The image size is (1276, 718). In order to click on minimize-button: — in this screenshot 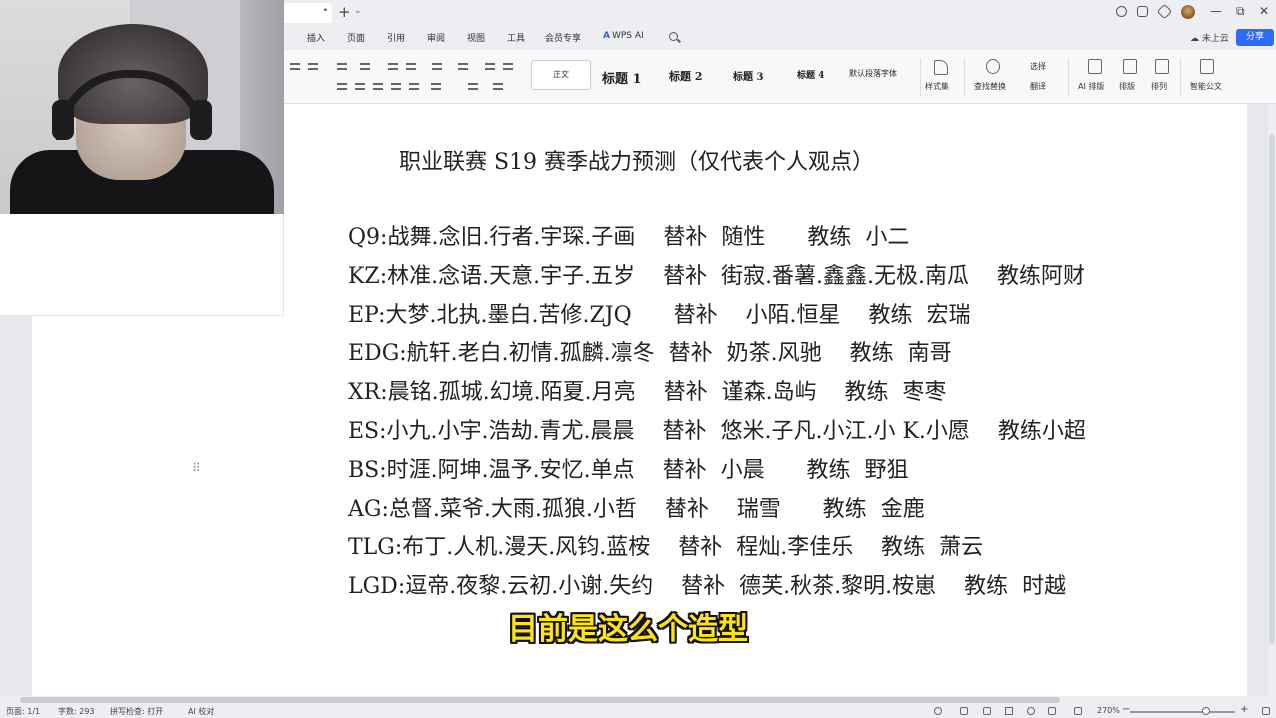, I will do `click(1216, 11)`.